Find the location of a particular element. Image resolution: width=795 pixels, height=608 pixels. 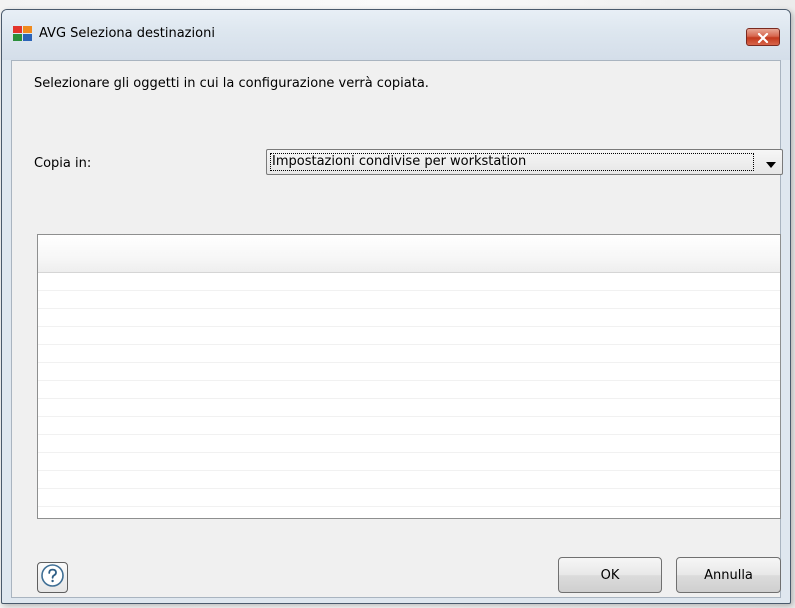

copy-in-select-value: Impostazioni condivise per workstation is located at coordinates (512, 162).